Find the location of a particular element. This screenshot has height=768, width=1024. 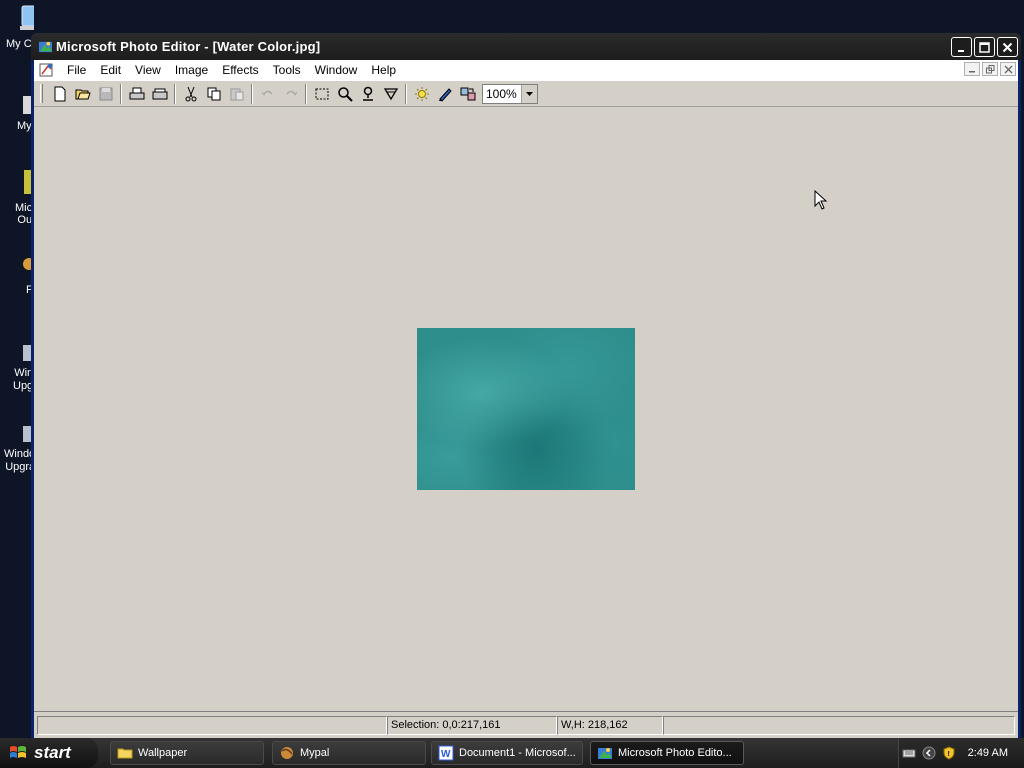

document-restore-button is located at coordinates (990, 69).